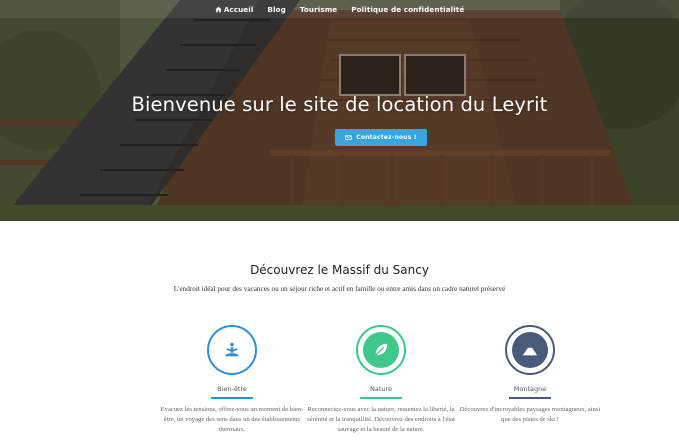 The width and height of the screenshot is (679, 447). Describe the element at coordinates (276, 9) in the screenshot. I see `nav-blog: Blog` at that location.